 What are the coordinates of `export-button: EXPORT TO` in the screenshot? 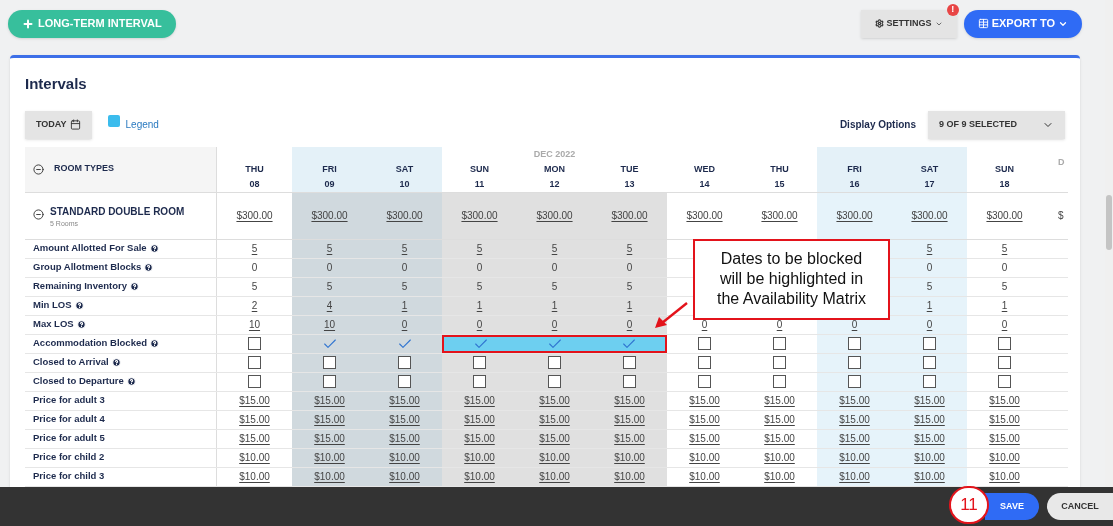 It's located at (1022, 23).